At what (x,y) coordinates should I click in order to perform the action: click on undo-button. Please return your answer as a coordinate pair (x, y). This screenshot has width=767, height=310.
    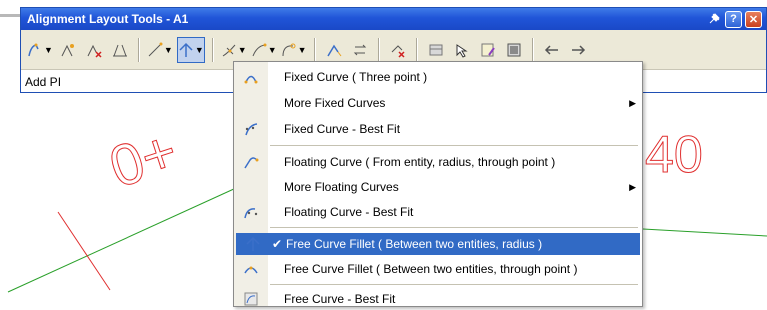
    Looking at the image, I should click on (552, 50).